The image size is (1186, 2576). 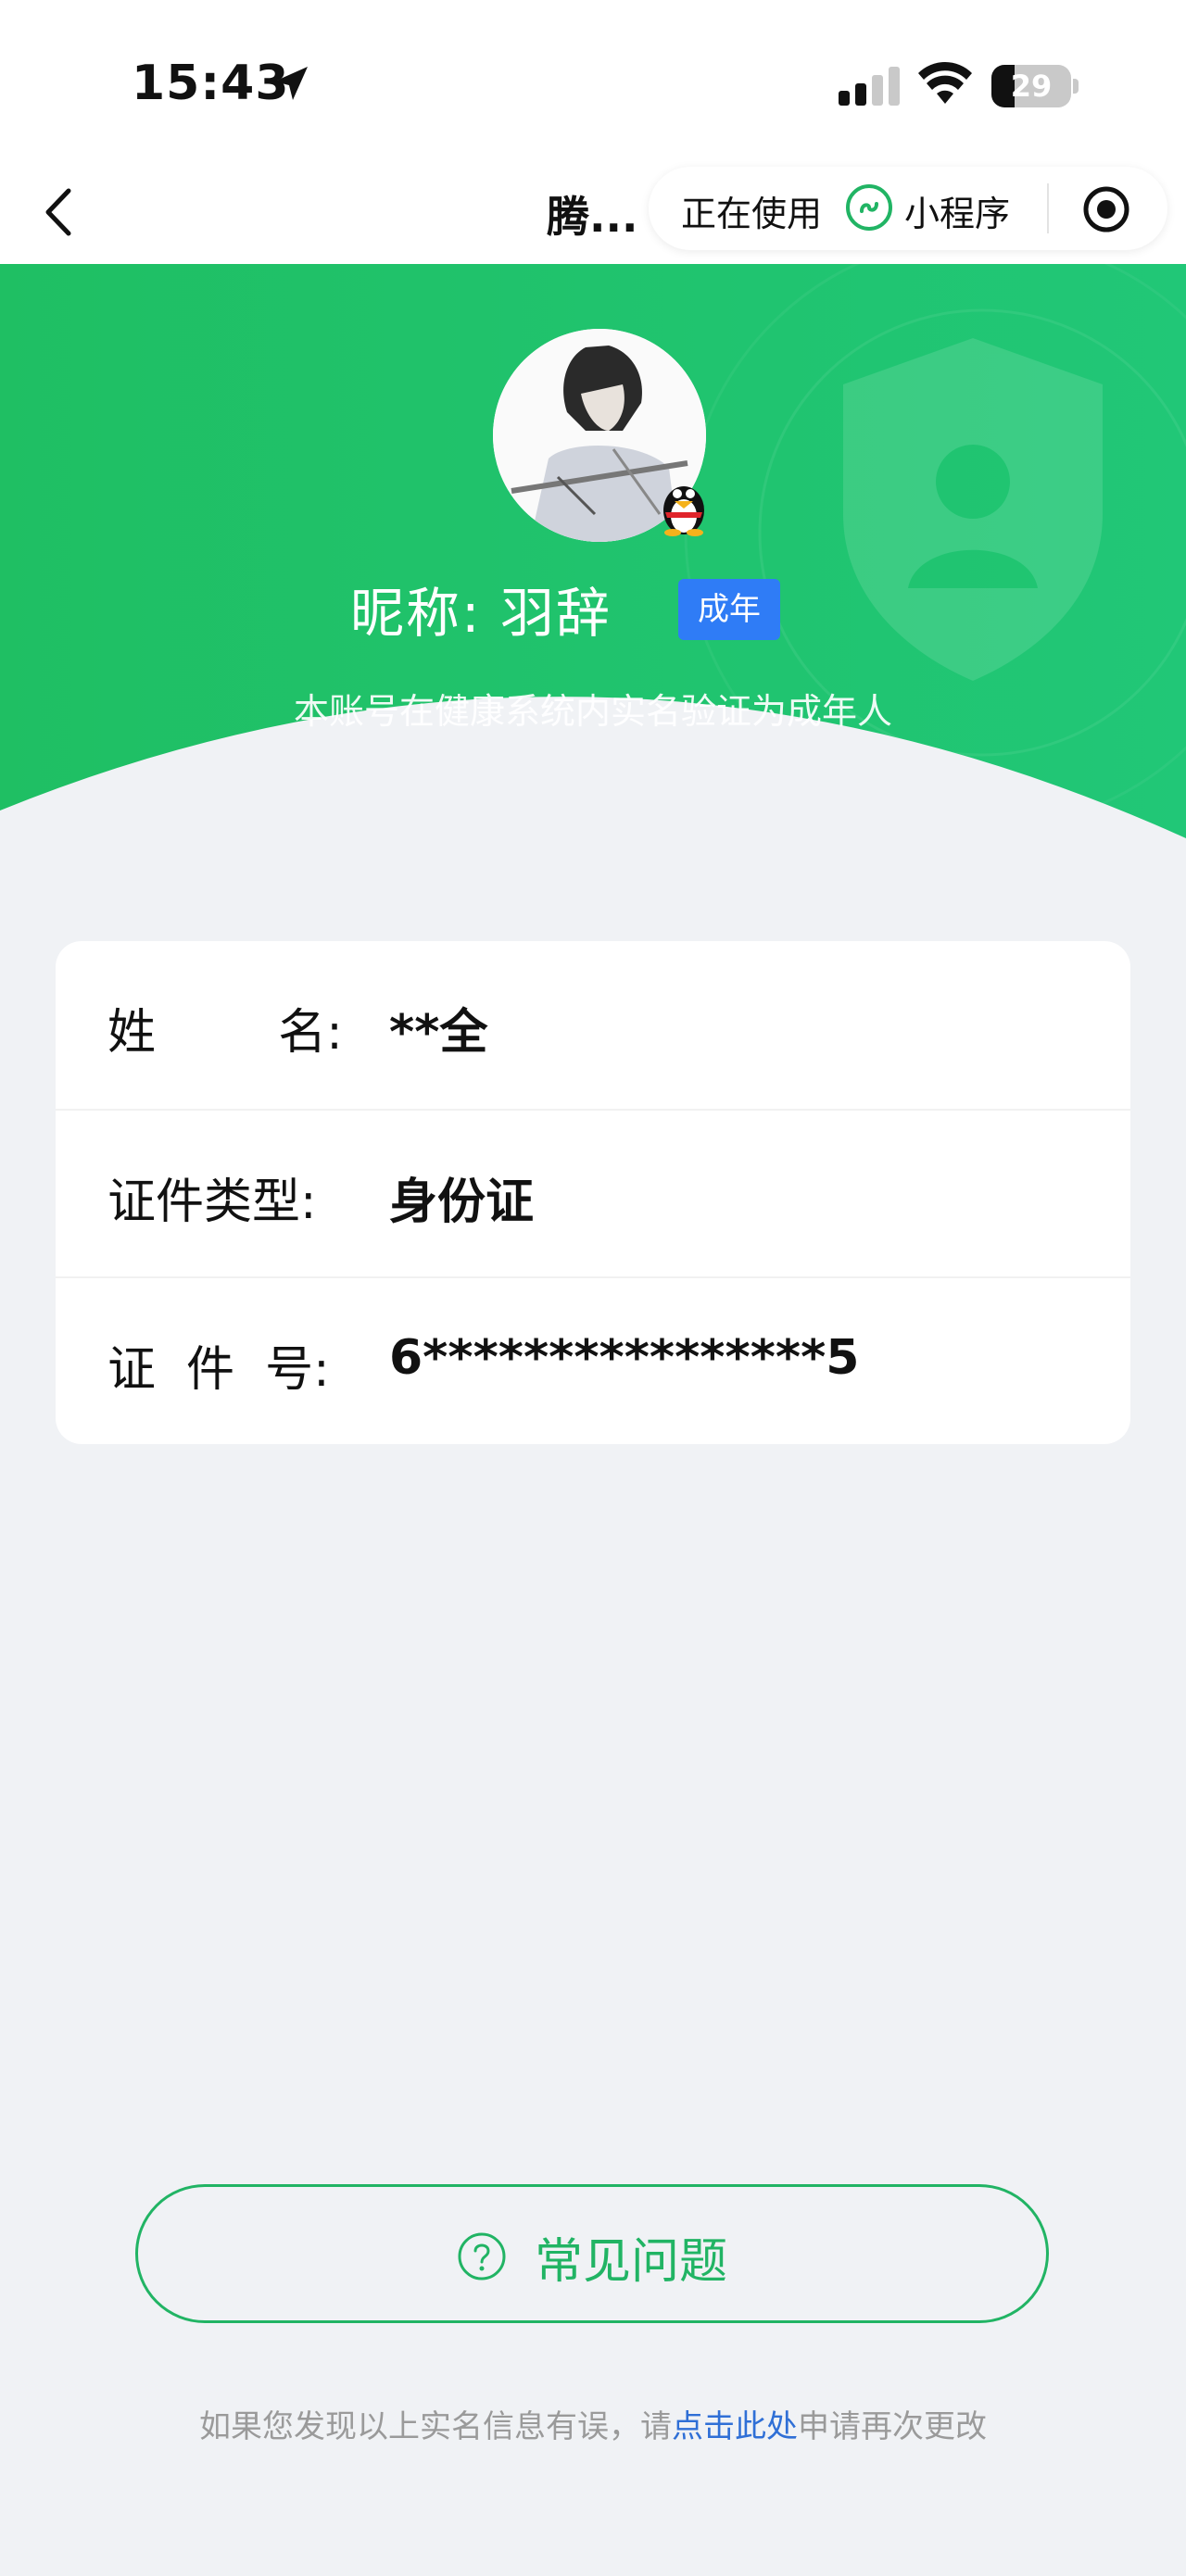 I want to click on footer-note: 如果您发现以上实名信息有误，请点击此处申请再次更改, so click(x=593, y=2423).